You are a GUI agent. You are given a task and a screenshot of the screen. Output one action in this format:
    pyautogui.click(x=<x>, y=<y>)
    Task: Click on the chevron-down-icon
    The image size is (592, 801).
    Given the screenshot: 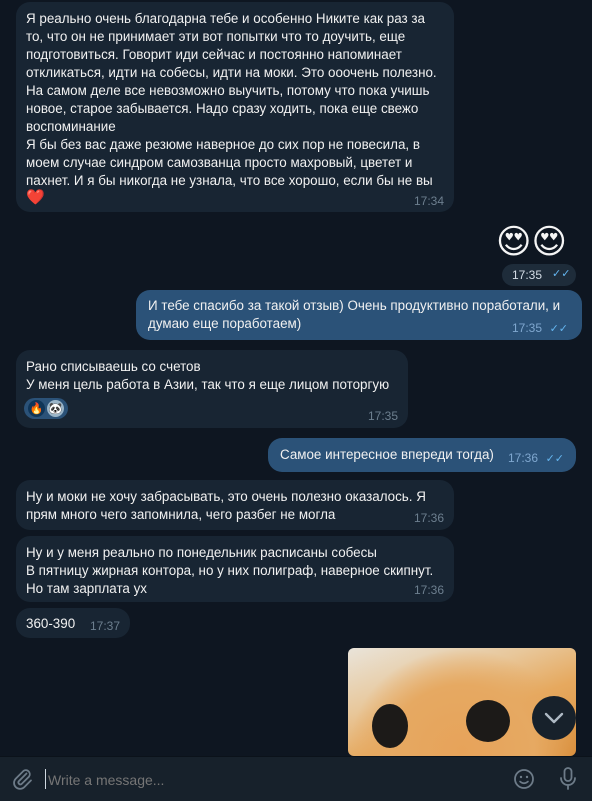 What is the action you would take?
    pyautogui.click(x=554, y=718)
    